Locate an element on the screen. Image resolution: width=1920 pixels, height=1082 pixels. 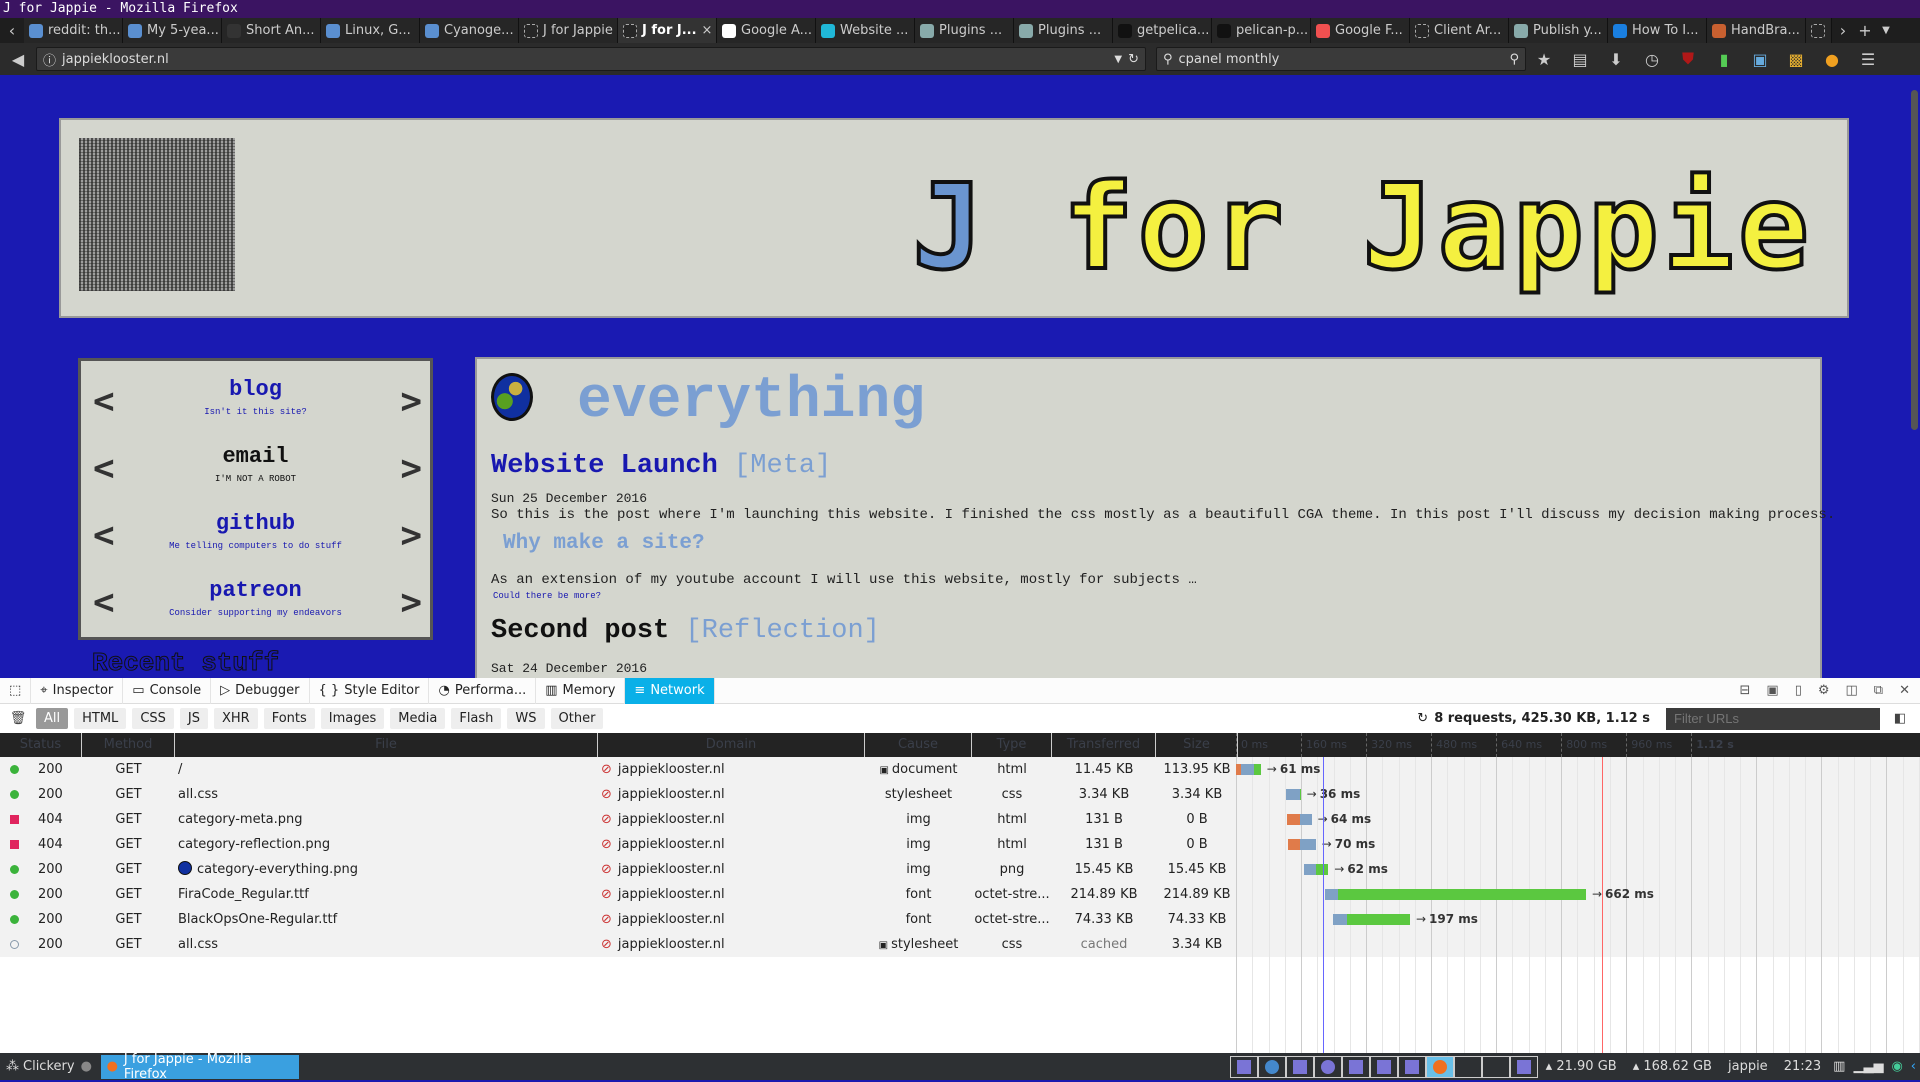
devtools-tab-style-editor: { } Style Editor is located at coordinates (370, 690).